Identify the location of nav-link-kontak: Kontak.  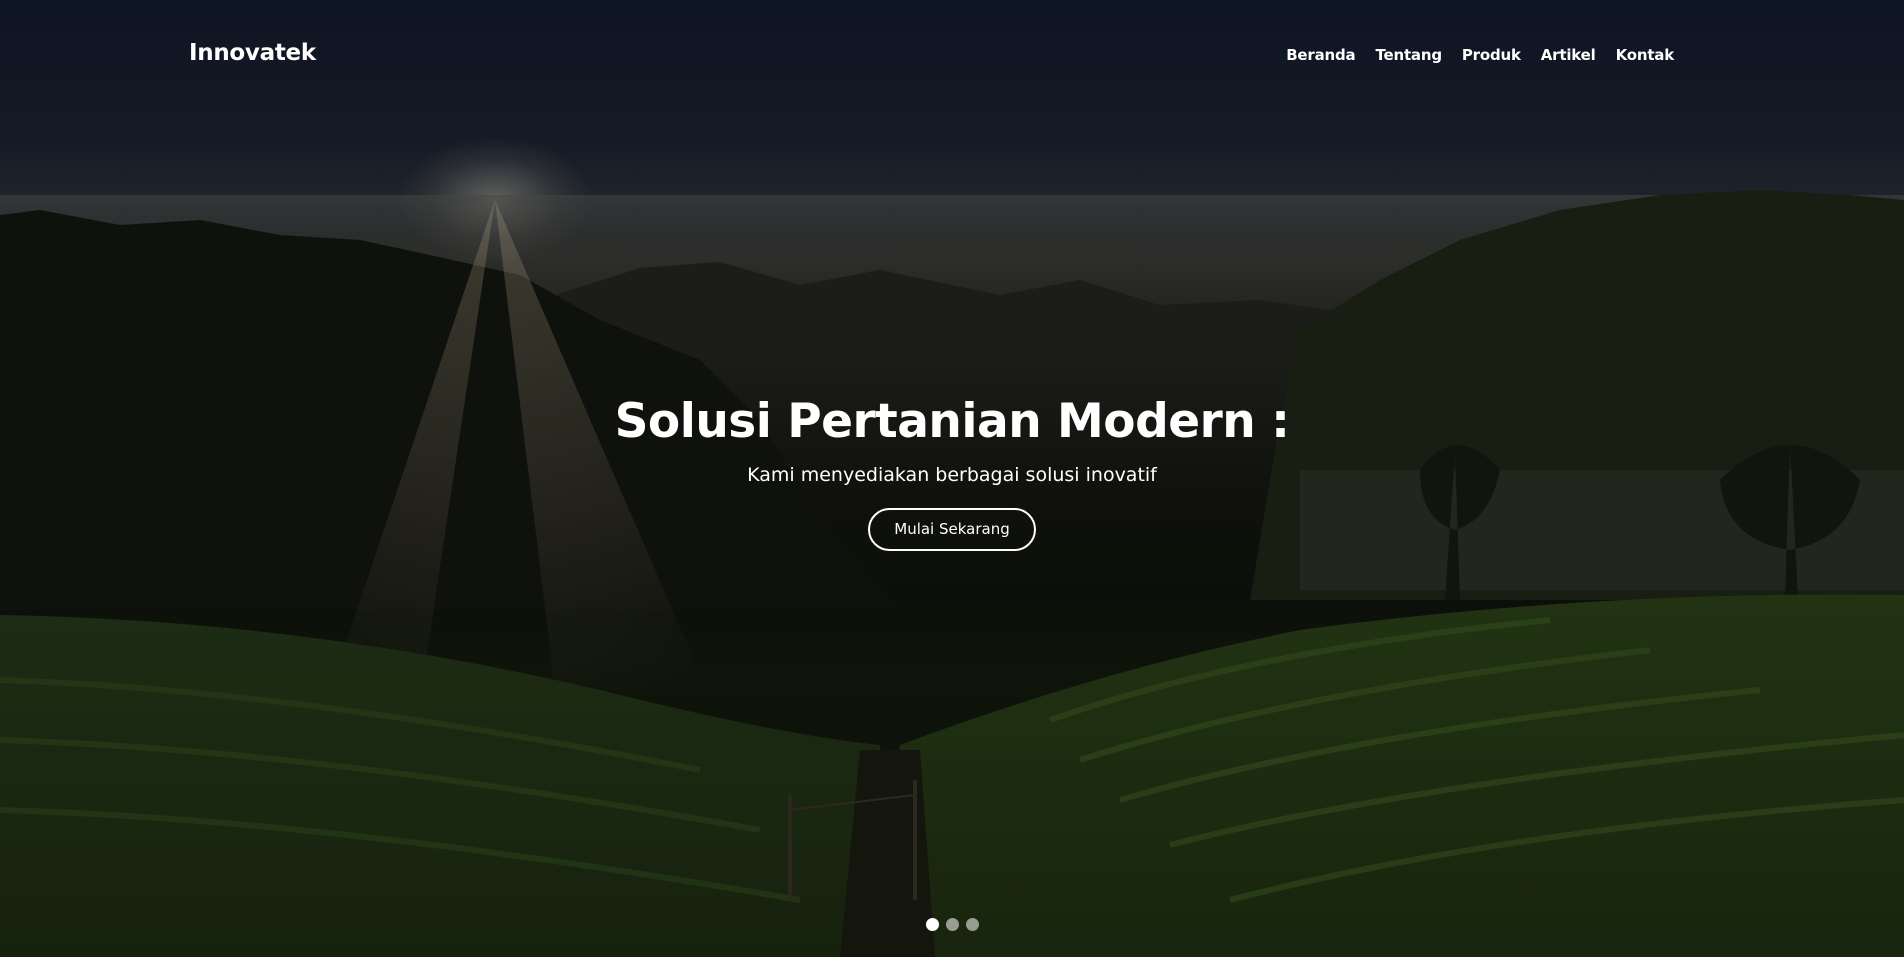
(1645, 55).